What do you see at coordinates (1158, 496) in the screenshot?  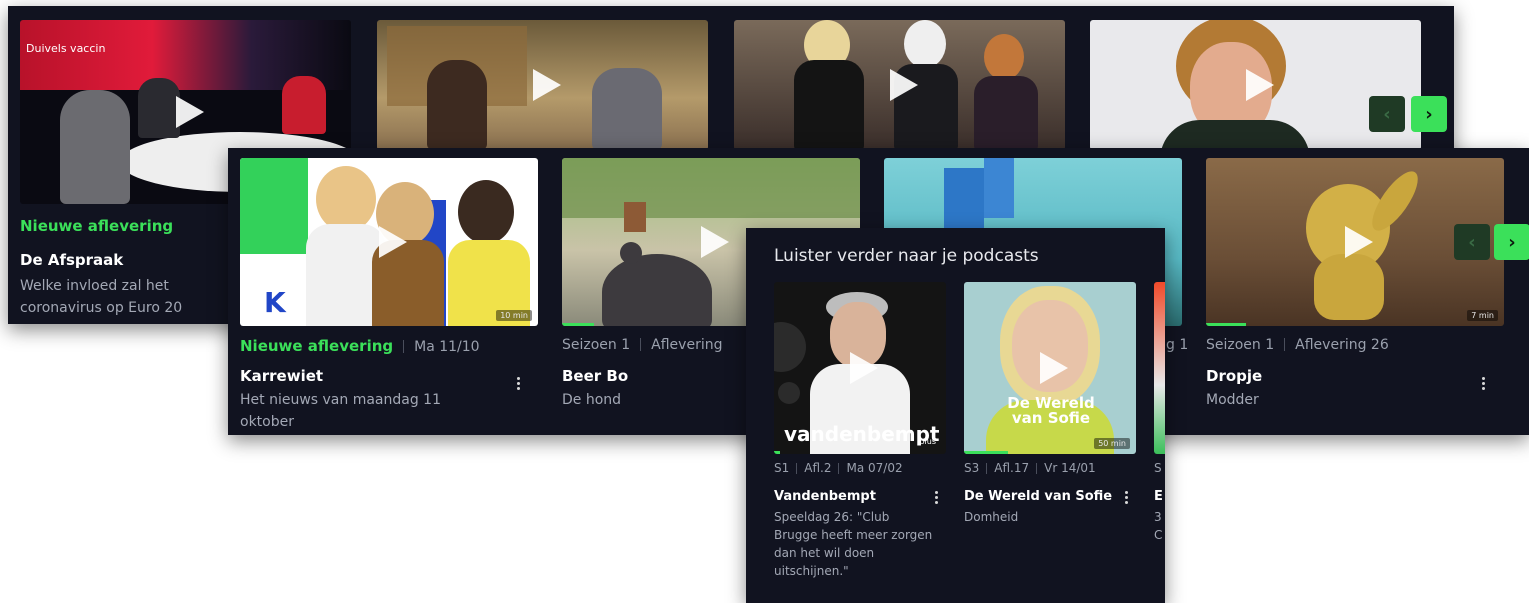 I see `podcast-title-partial: E` at bounding box center [1158, 496].